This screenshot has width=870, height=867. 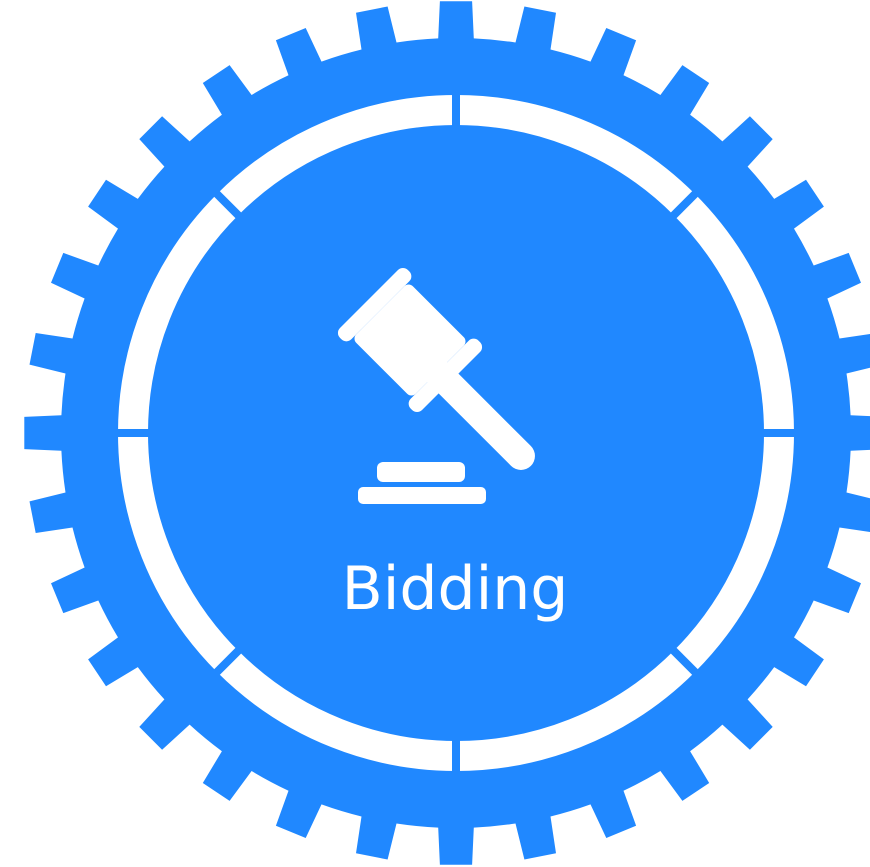 I want to click on gavel-base-top, so click(x=421, y=472).